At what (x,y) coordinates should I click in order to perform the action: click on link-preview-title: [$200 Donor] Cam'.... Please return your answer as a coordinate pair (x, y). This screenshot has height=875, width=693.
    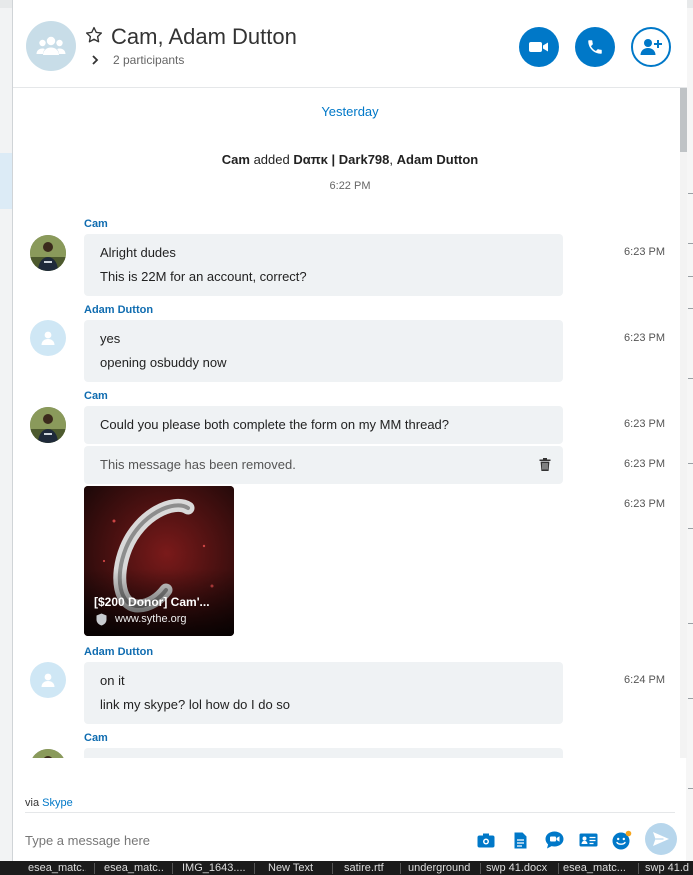
    Looking at the image, I should click on (152, 602).